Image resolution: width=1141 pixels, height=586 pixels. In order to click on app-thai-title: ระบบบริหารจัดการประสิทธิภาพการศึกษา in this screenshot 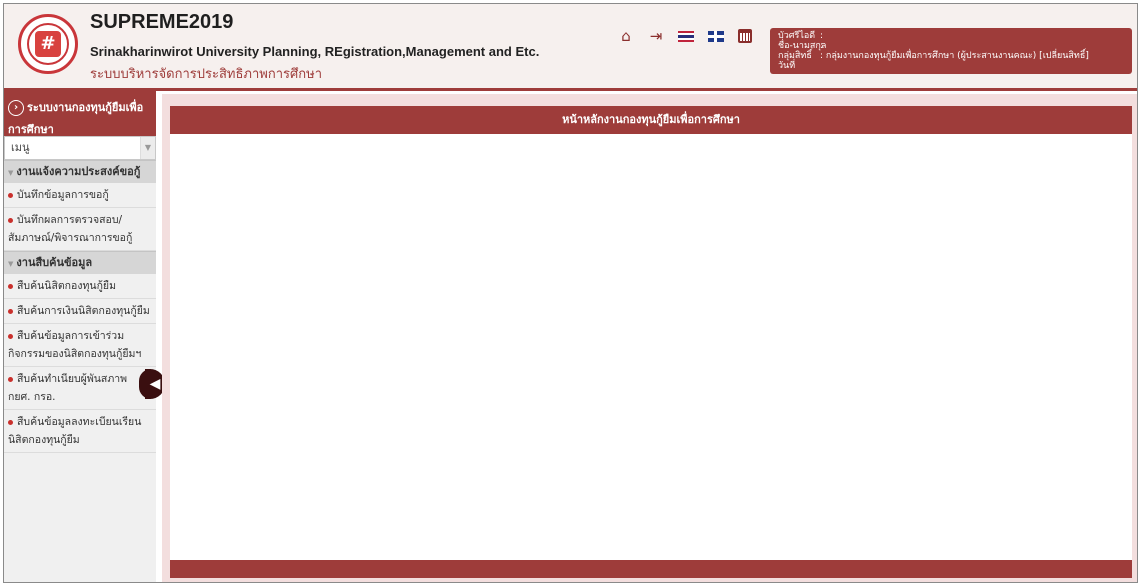, I will do `click(206, 74)`.